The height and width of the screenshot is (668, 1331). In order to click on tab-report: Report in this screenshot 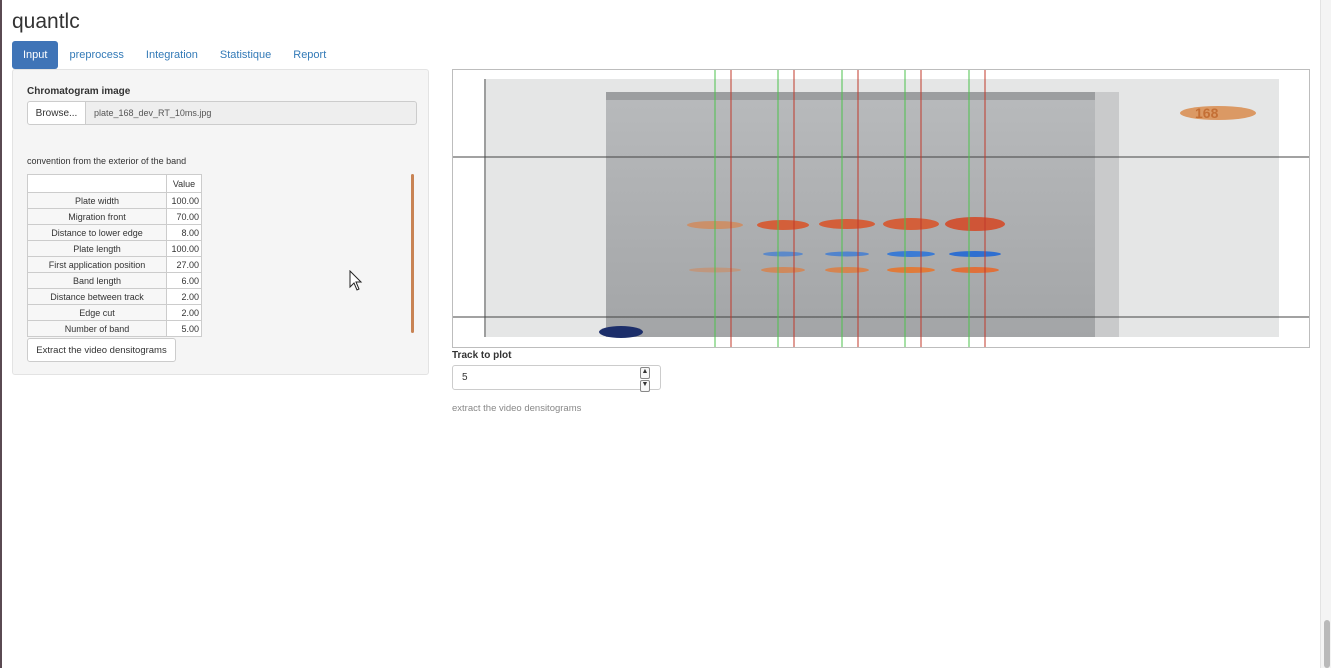, I will do `click(309, 55)`.